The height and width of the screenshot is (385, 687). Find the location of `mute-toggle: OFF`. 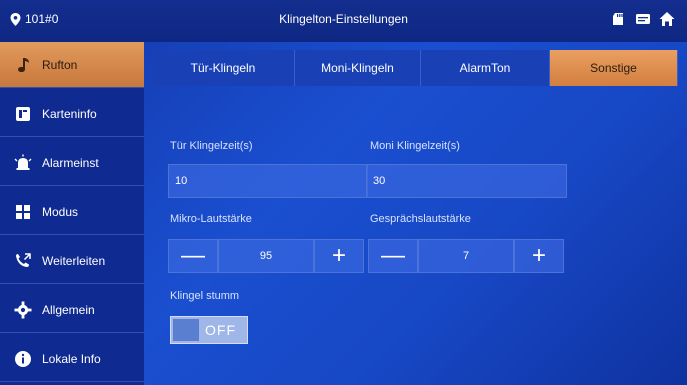

mute-toggle: OFF is located at coordinates (209, 330).